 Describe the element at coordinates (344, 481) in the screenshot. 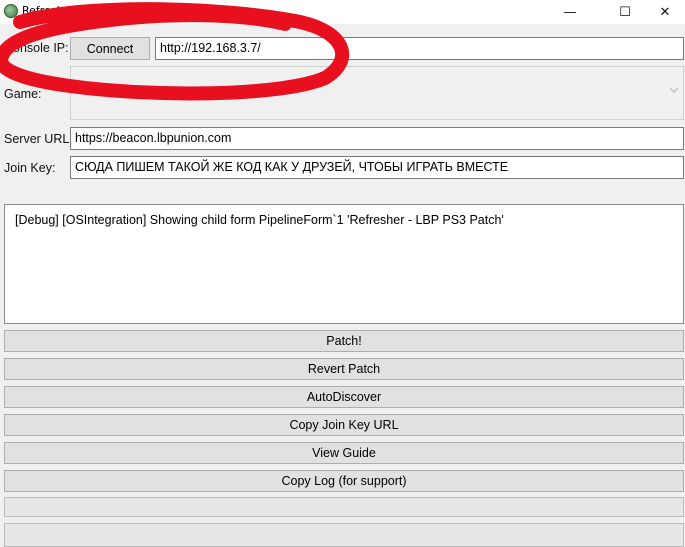

I see `copy-log-button: Copy Log (for support)` at that location.